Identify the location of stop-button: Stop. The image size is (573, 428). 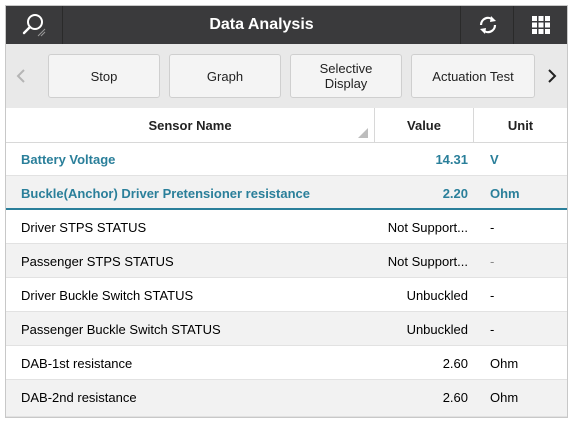
(104, 76).